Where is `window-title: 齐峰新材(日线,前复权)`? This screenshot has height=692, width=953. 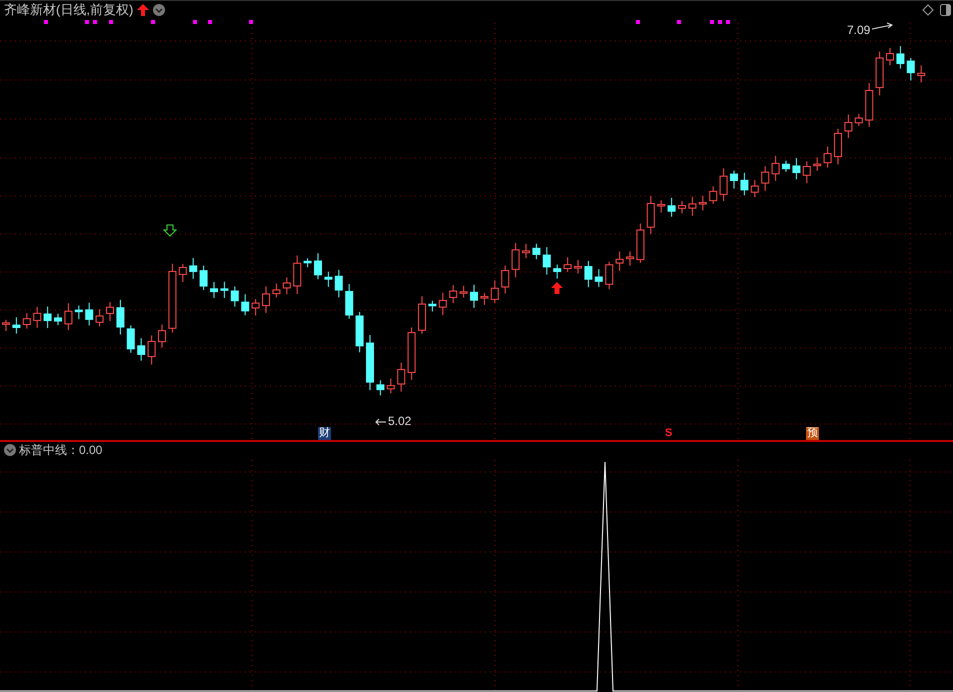 window-title: 齐峰新材(日线,前复权) is located at coordinates (69, 10).